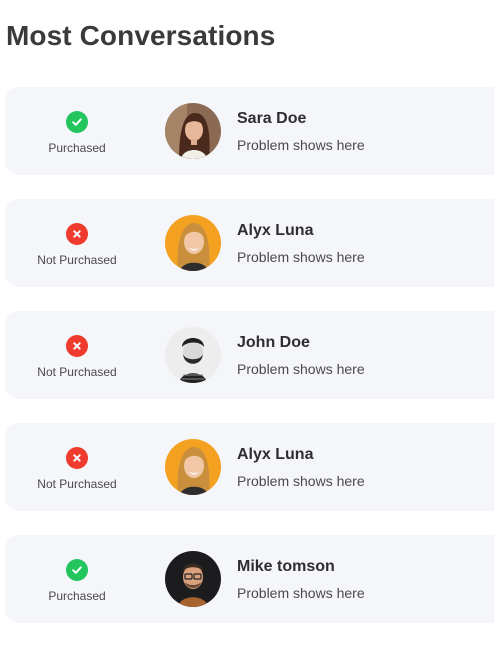 The image size is (494, 653). What do you see at coordinates (141, 35) in the screenshot?
I see `page-title: Most Conversations` at bounding box center [141, 35].